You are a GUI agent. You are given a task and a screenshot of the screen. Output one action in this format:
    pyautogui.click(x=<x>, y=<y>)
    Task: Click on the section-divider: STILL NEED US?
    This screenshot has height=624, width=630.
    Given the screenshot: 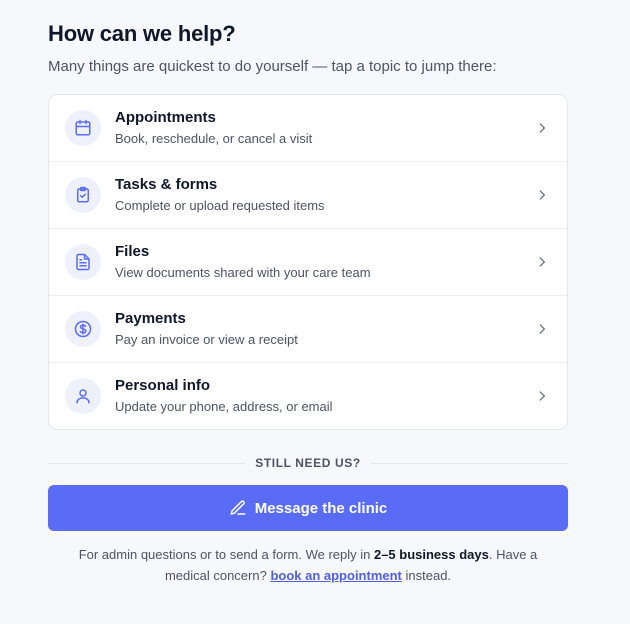 What is the action you would take?
    pyautogui.click(x=308, y=463)
    